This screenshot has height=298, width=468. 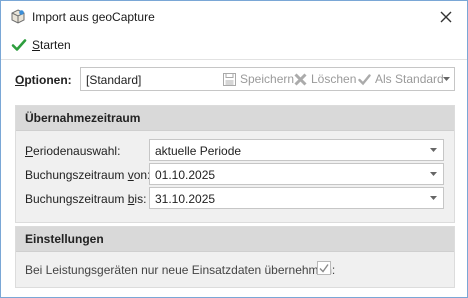 I want to click on toolbar-divider, so click(x=234, y=59).